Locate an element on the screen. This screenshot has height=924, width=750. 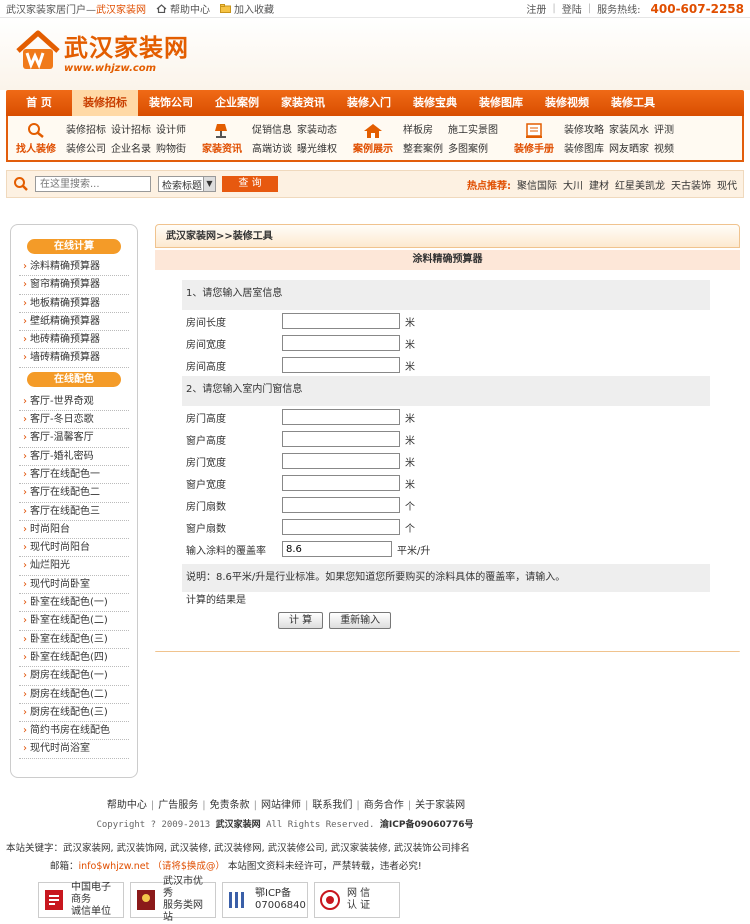
trust-badge: 武汉市优秀 服务类网站 is located at coordinates (173, 899).